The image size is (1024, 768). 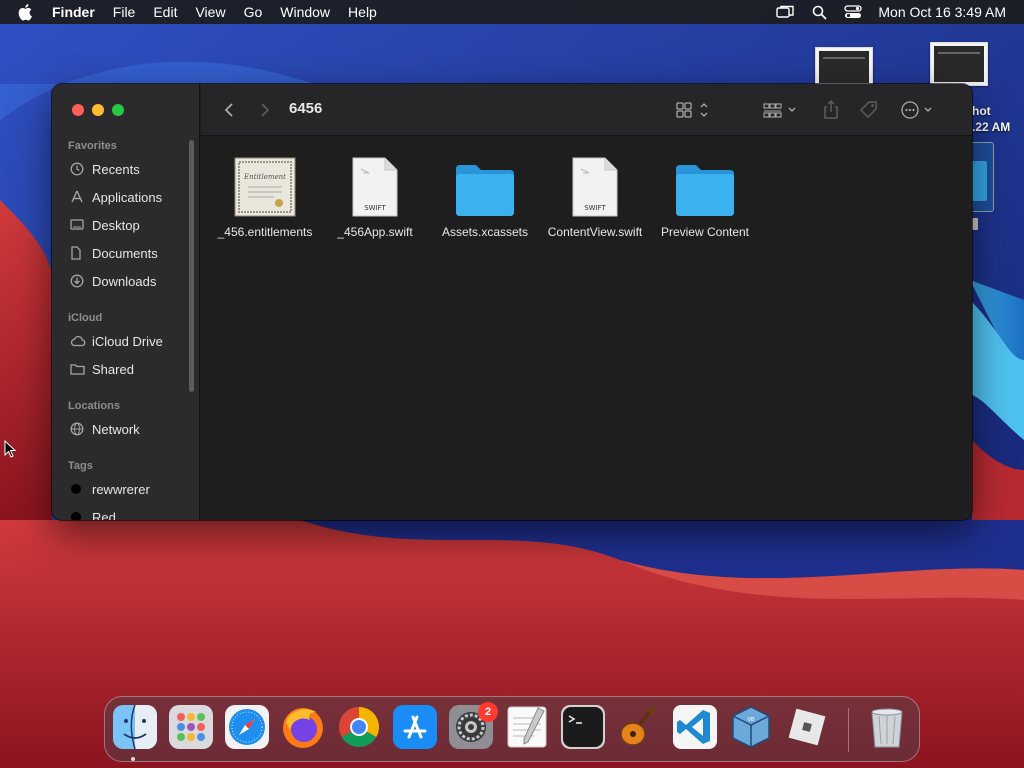 I want to click on sidebar-item-applications: Applications, so click(x=116, y=197).